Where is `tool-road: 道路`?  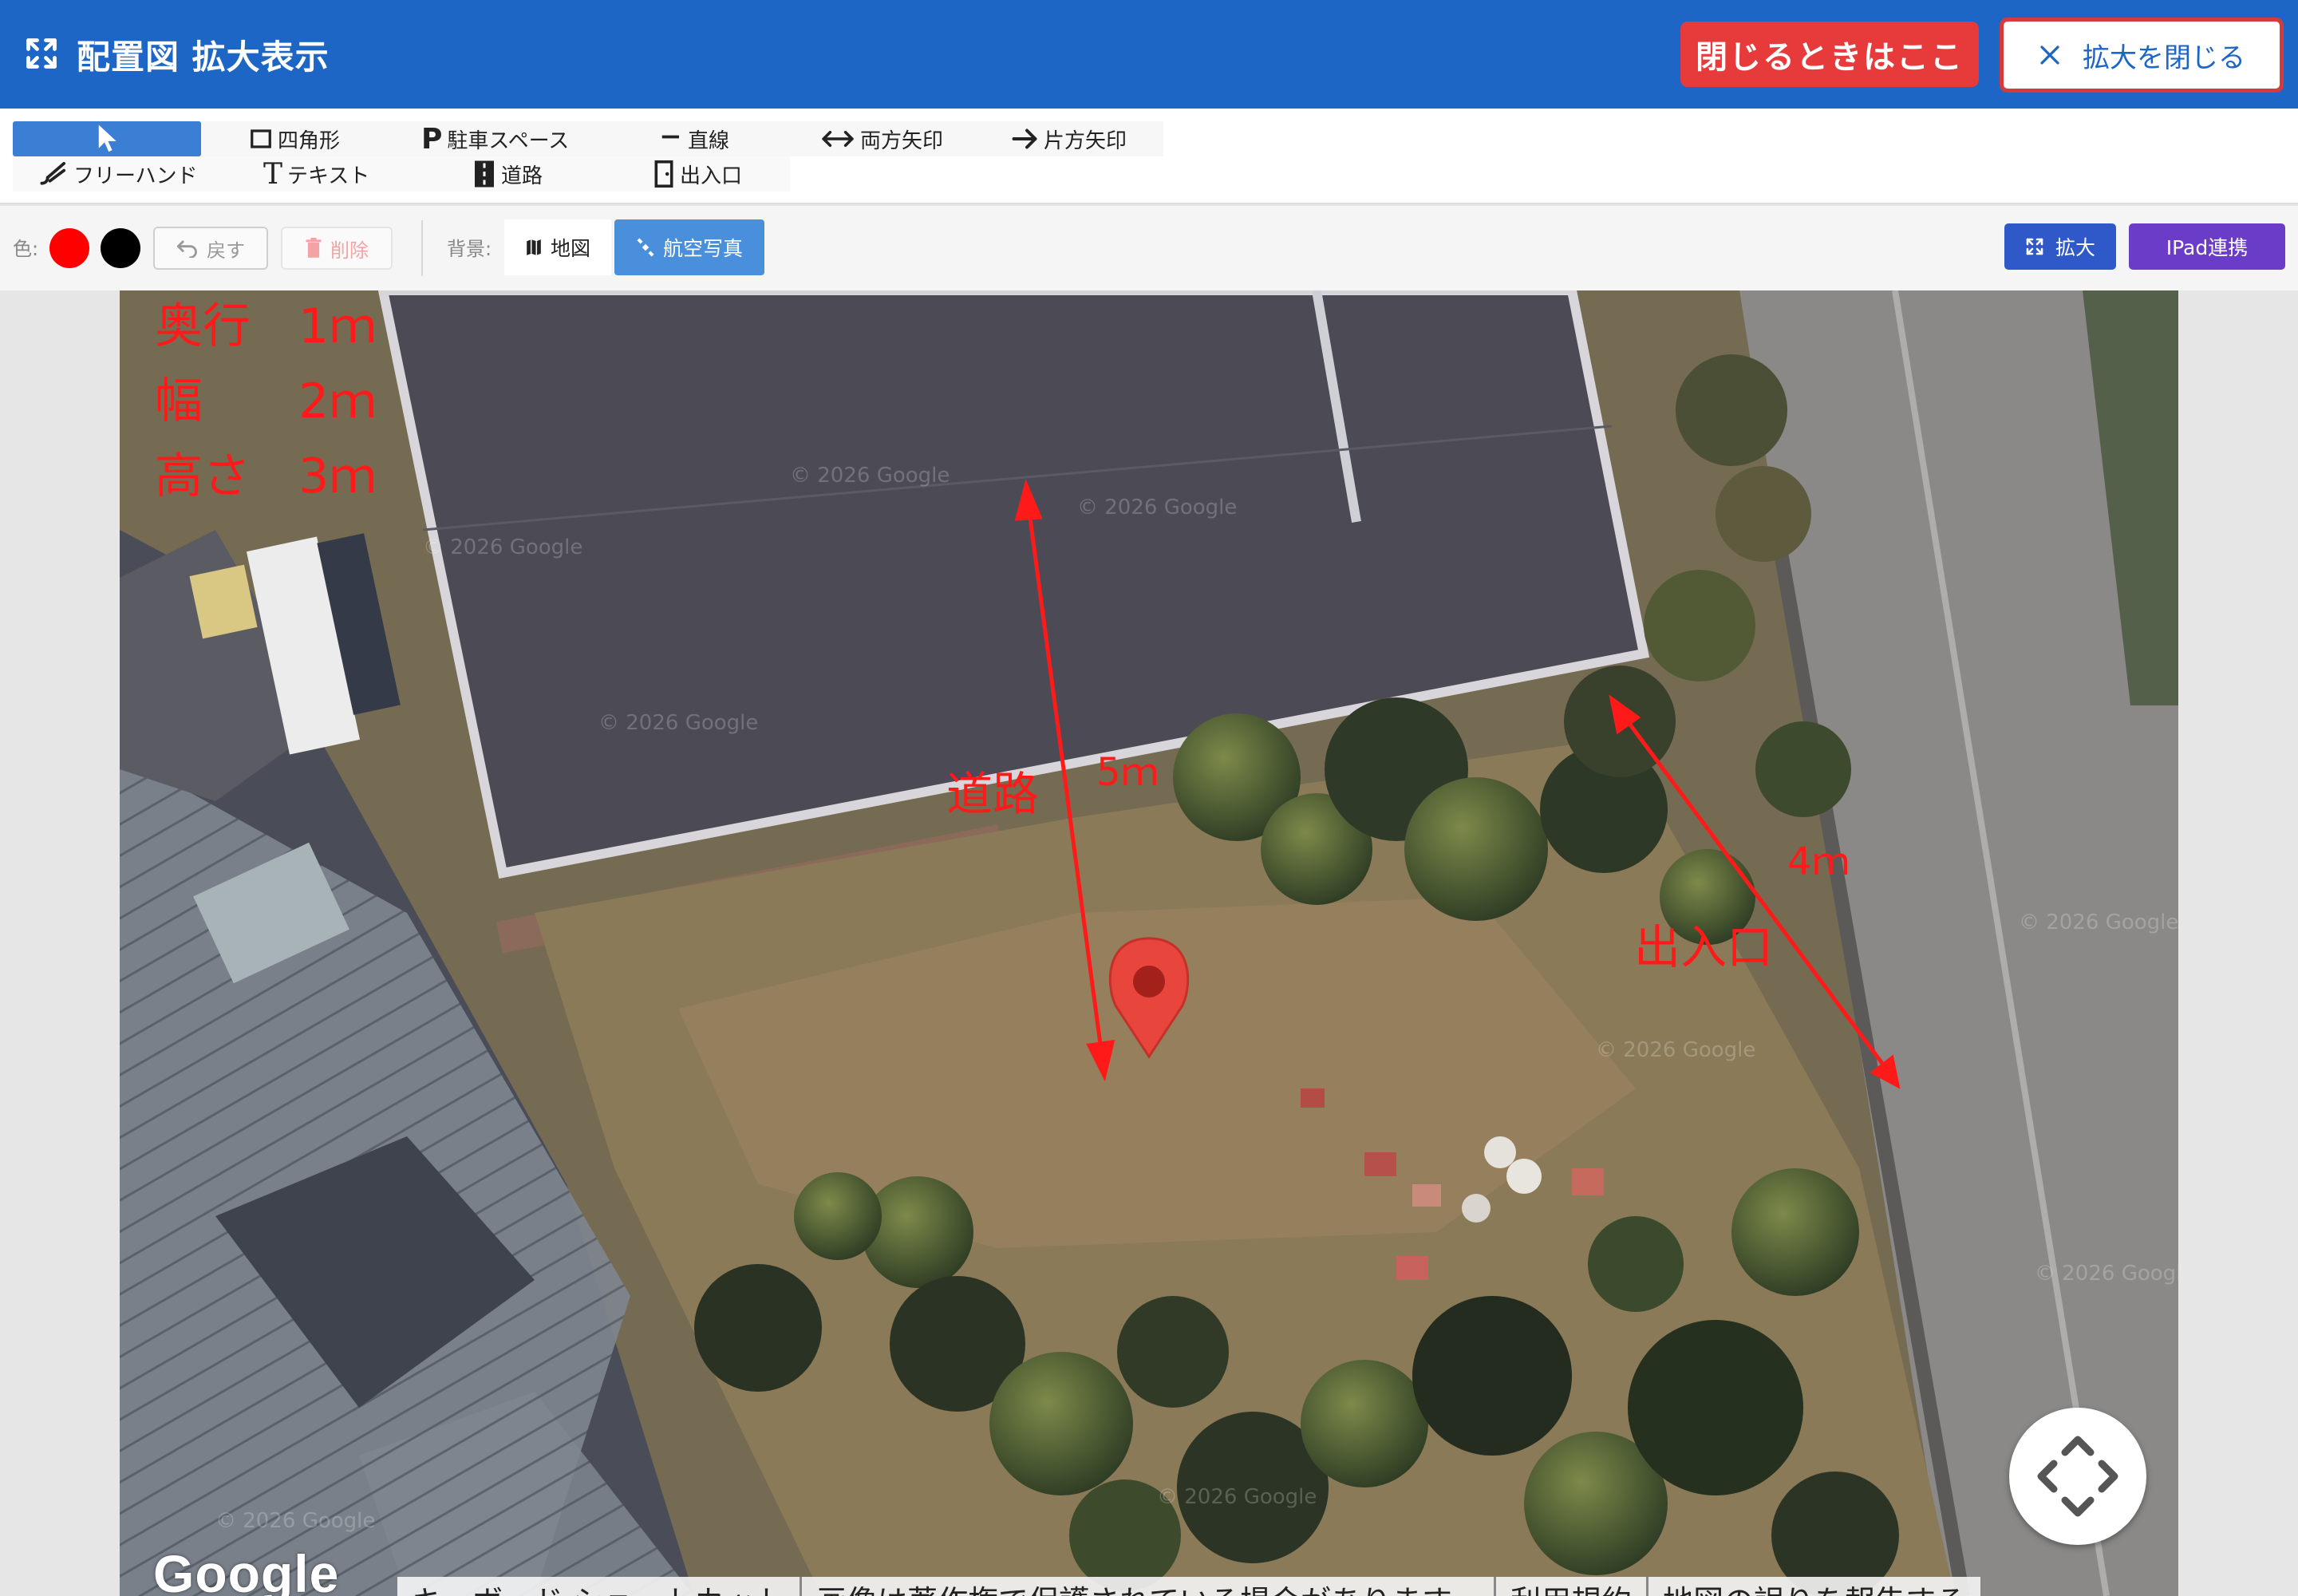 tool-road: 道路 is located at coordinates (508, 174).